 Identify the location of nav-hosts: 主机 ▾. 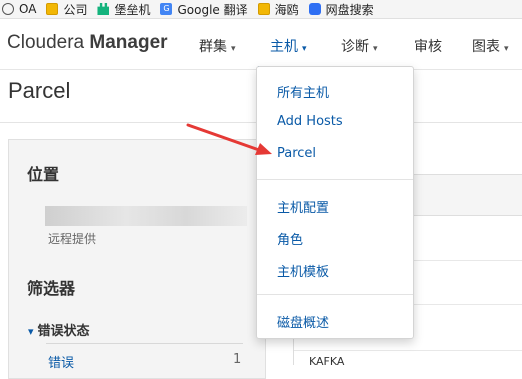
(288, 46).